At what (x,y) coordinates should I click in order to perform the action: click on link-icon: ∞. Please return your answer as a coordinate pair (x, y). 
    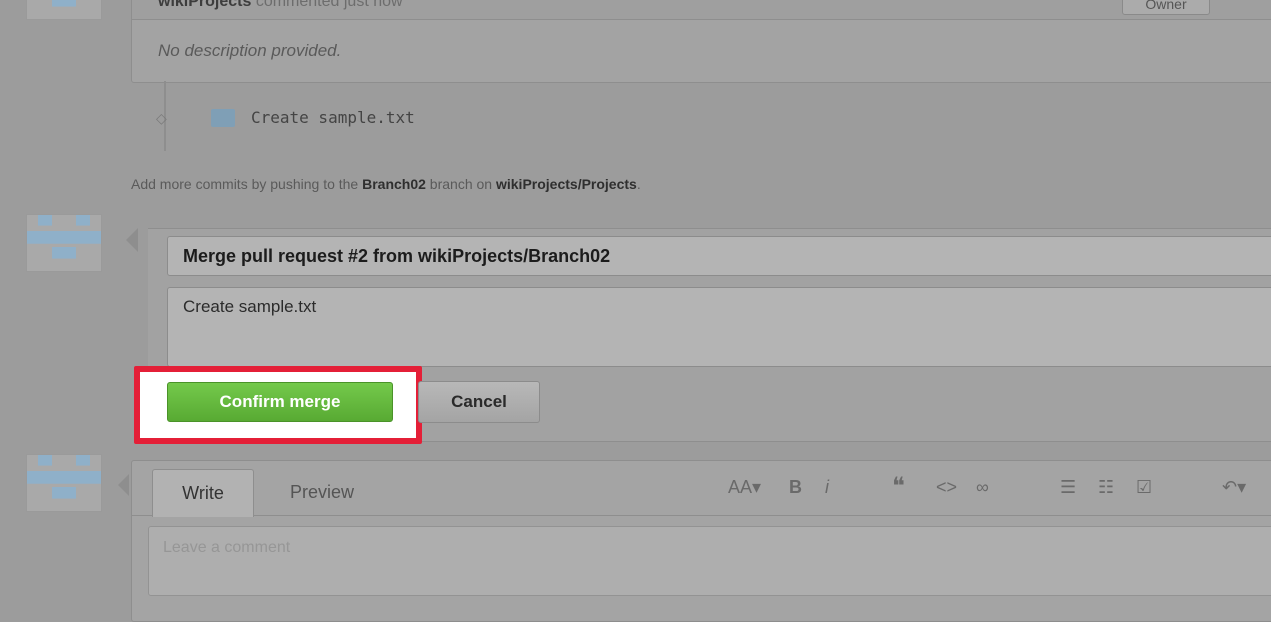
    Looking at the image, I should click on (982, 487).